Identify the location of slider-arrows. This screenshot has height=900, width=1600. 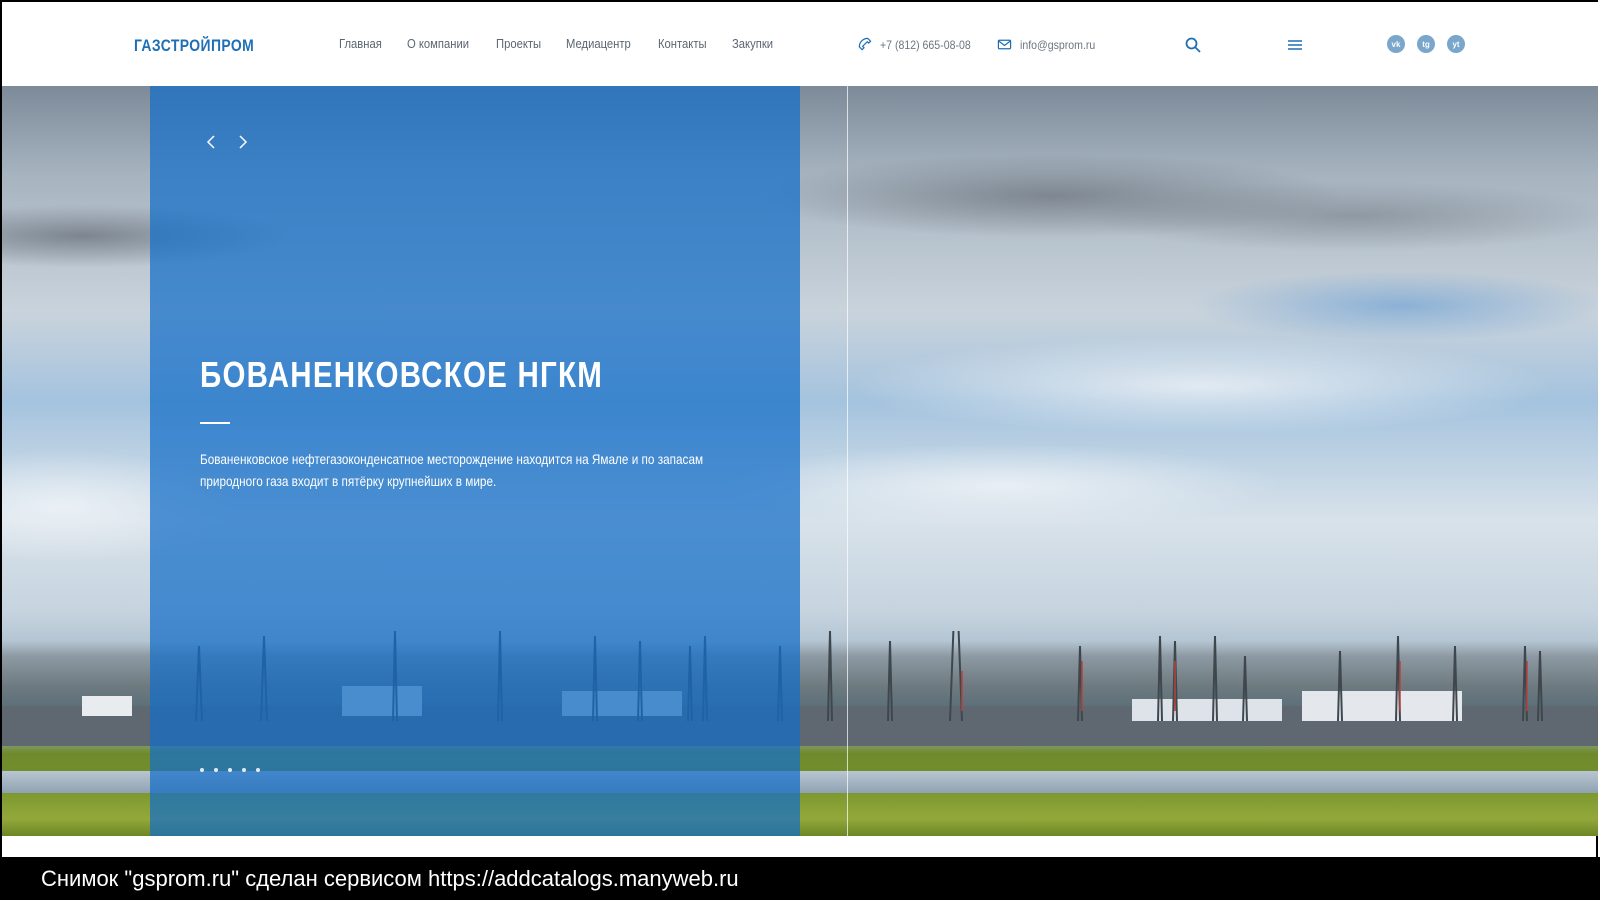
(227, 142).